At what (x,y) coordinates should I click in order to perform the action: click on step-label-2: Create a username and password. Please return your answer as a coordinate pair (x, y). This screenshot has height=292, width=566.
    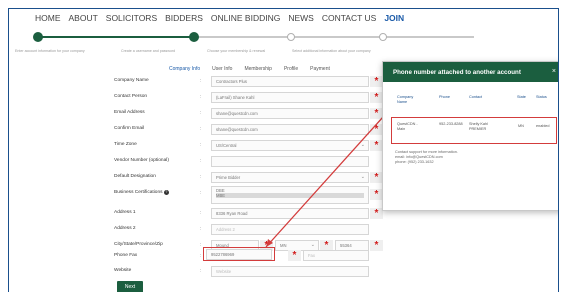
    Looking at the image, I should click on (148, 51).